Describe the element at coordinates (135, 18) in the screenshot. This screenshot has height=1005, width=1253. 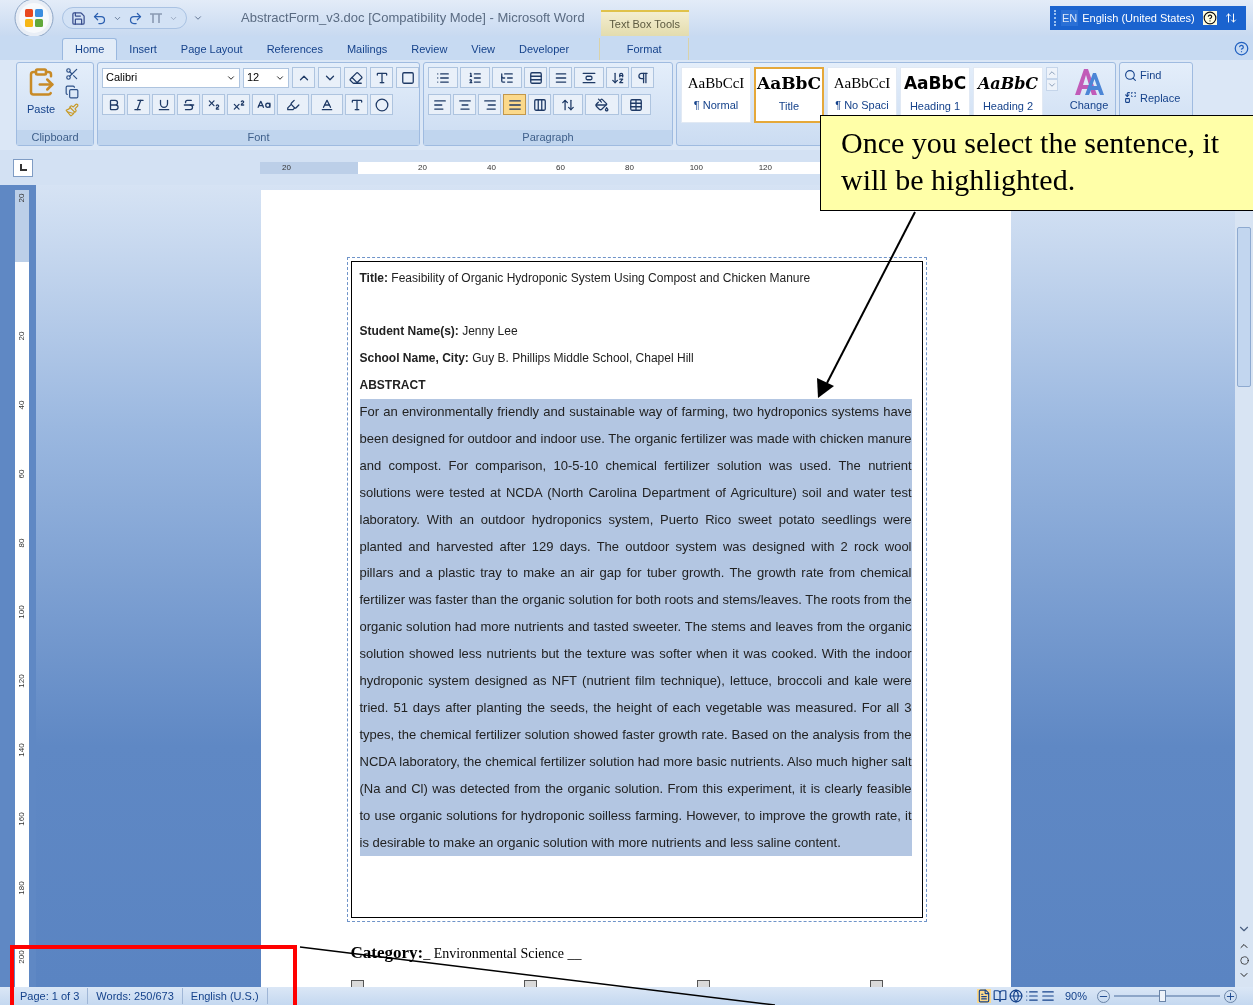
I see `redo-icon` at that location.